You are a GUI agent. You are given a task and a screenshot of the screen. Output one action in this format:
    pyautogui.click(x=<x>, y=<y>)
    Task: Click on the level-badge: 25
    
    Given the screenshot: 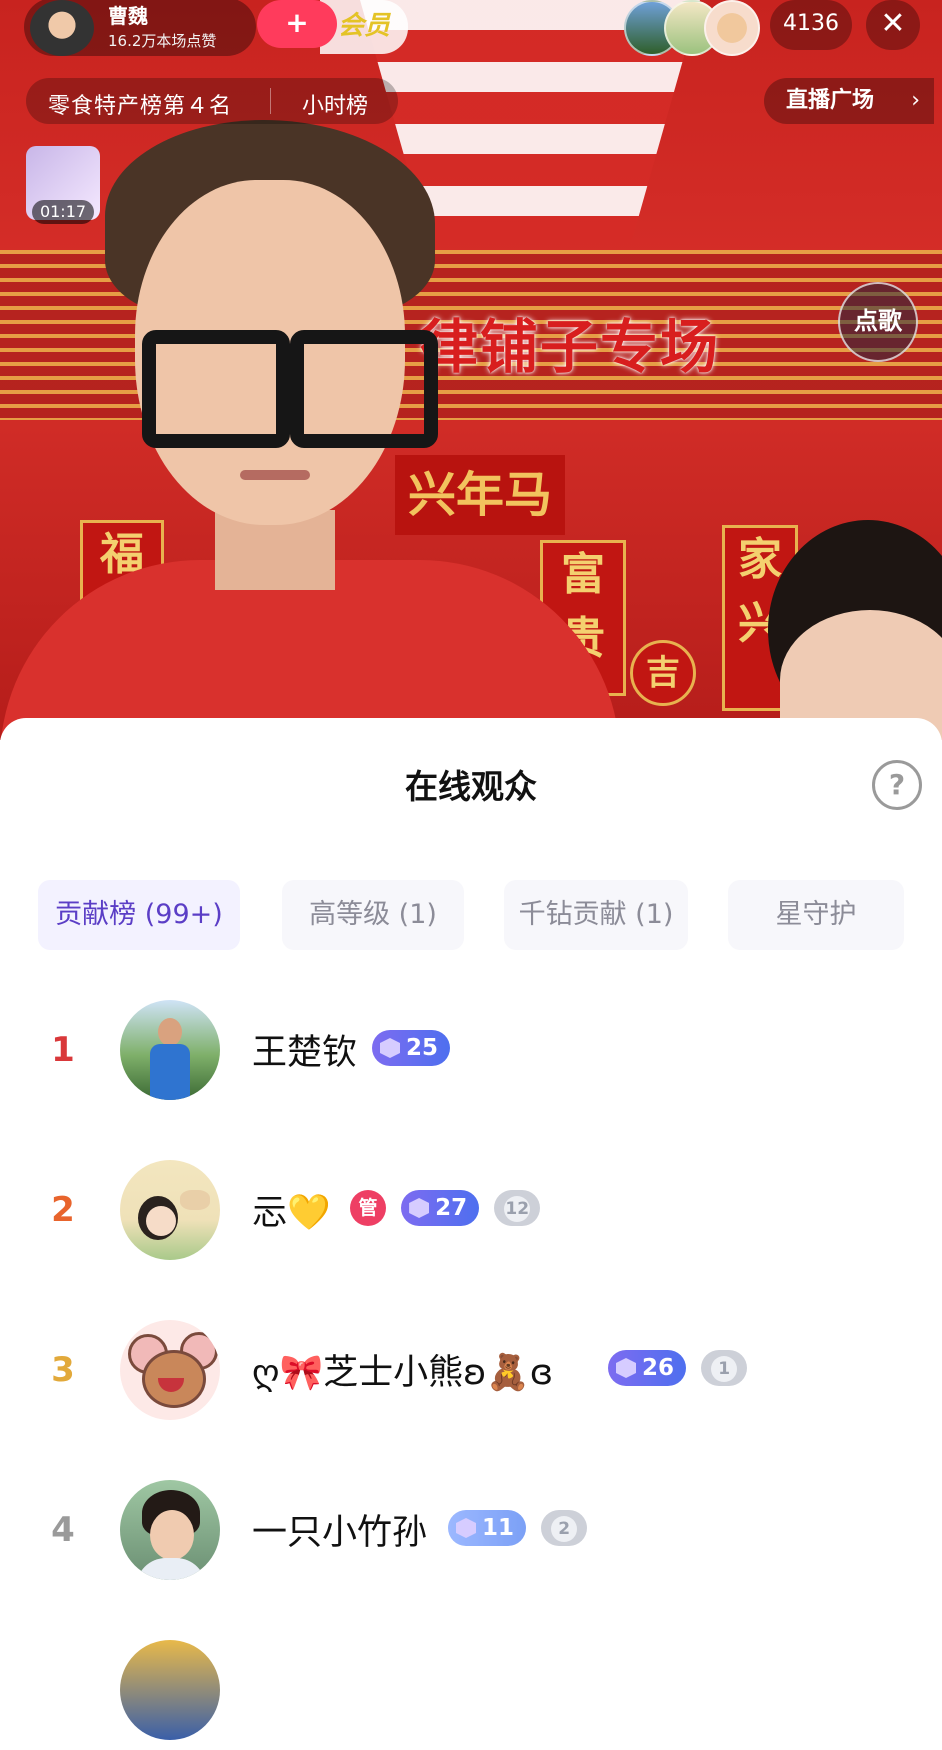 What is the action you would take?
    pyautogui.click(x=411, y=1048)
    